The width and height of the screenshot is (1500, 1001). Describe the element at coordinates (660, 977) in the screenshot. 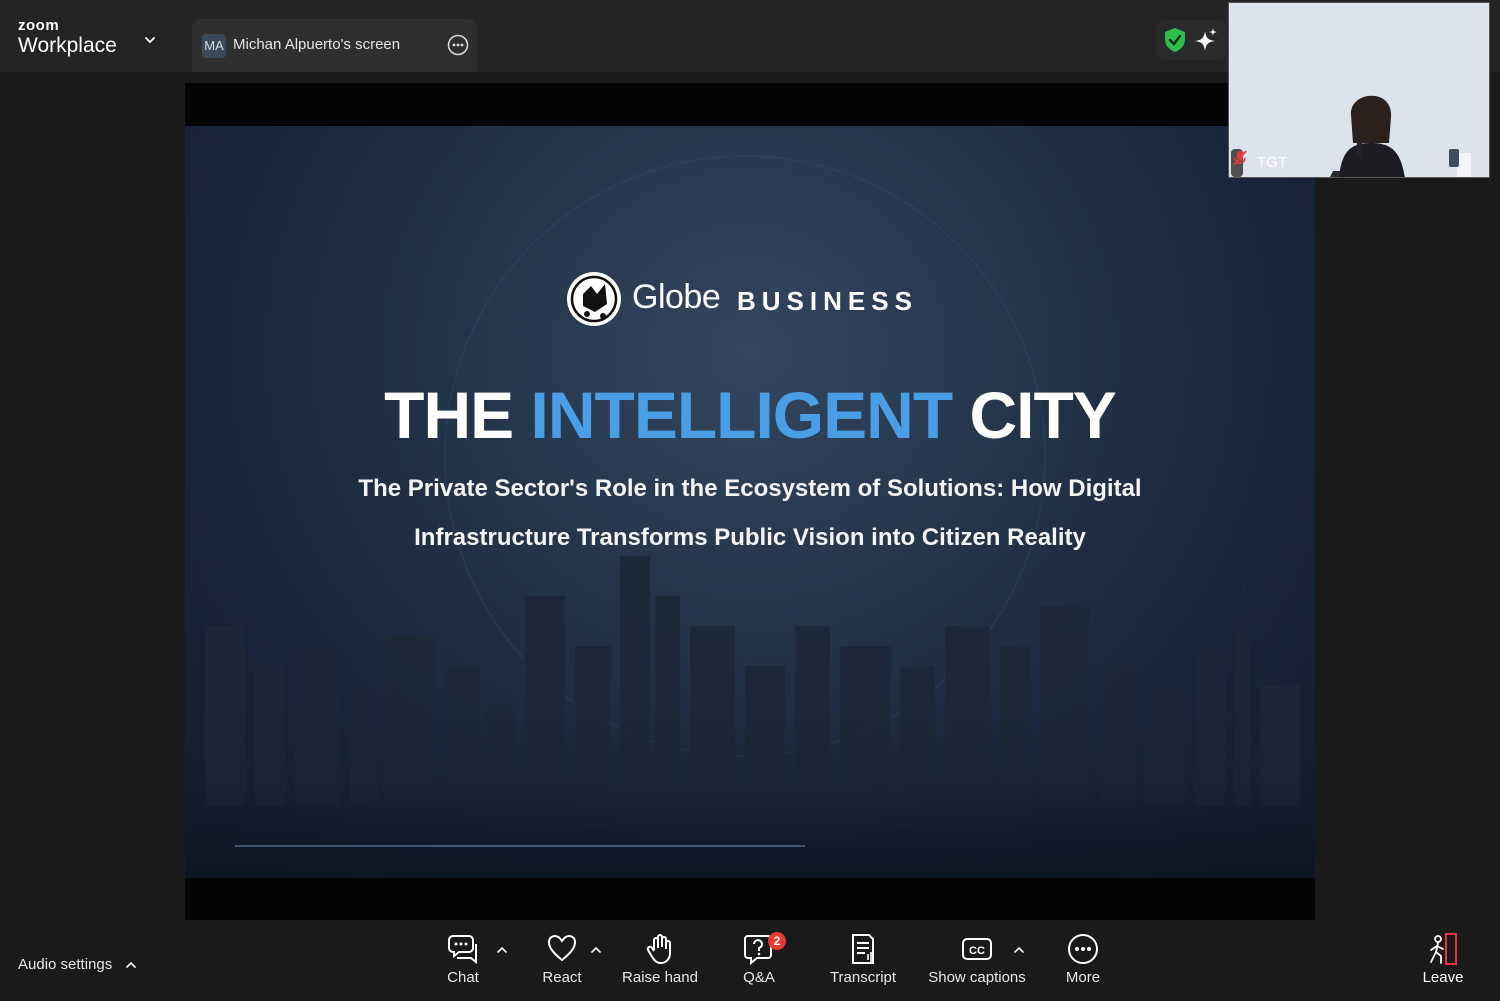

I see `raise-hand-label: Raise hand` at that location.